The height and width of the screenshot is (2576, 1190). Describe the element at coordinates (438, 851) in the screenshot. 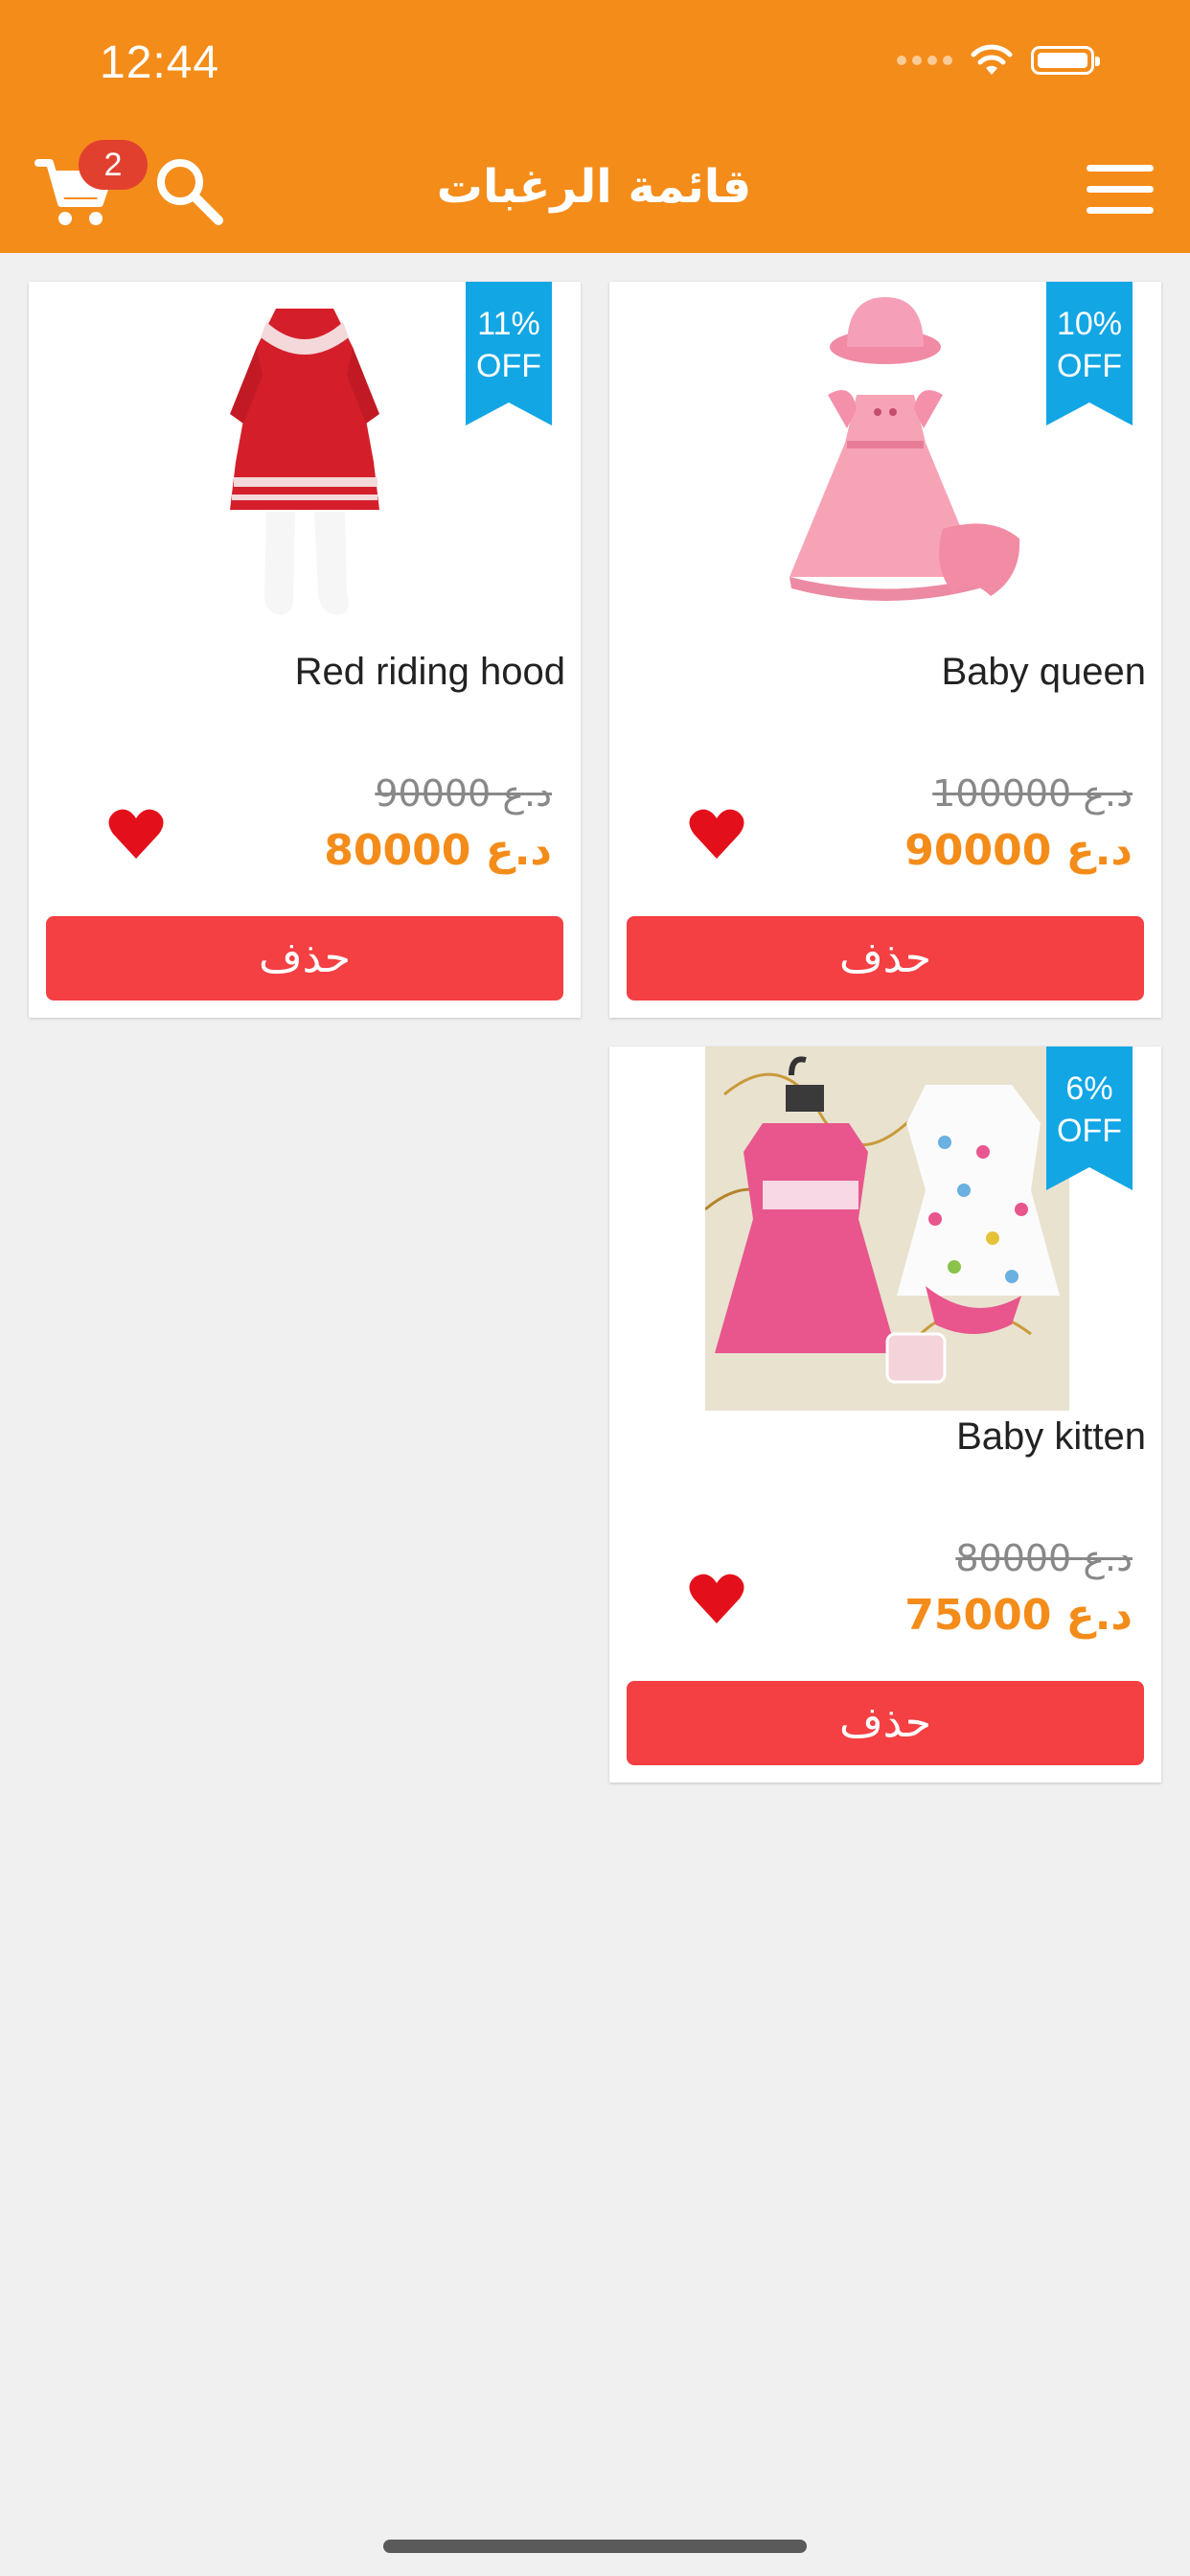

I see `new-price: 80000 د.ع` at that location.